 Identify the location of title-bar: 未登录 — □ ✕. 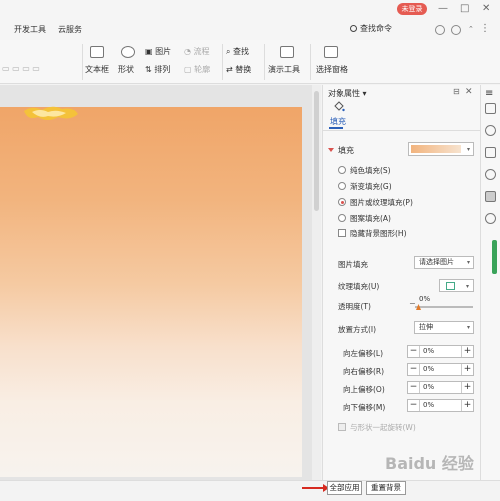
(250, 9).